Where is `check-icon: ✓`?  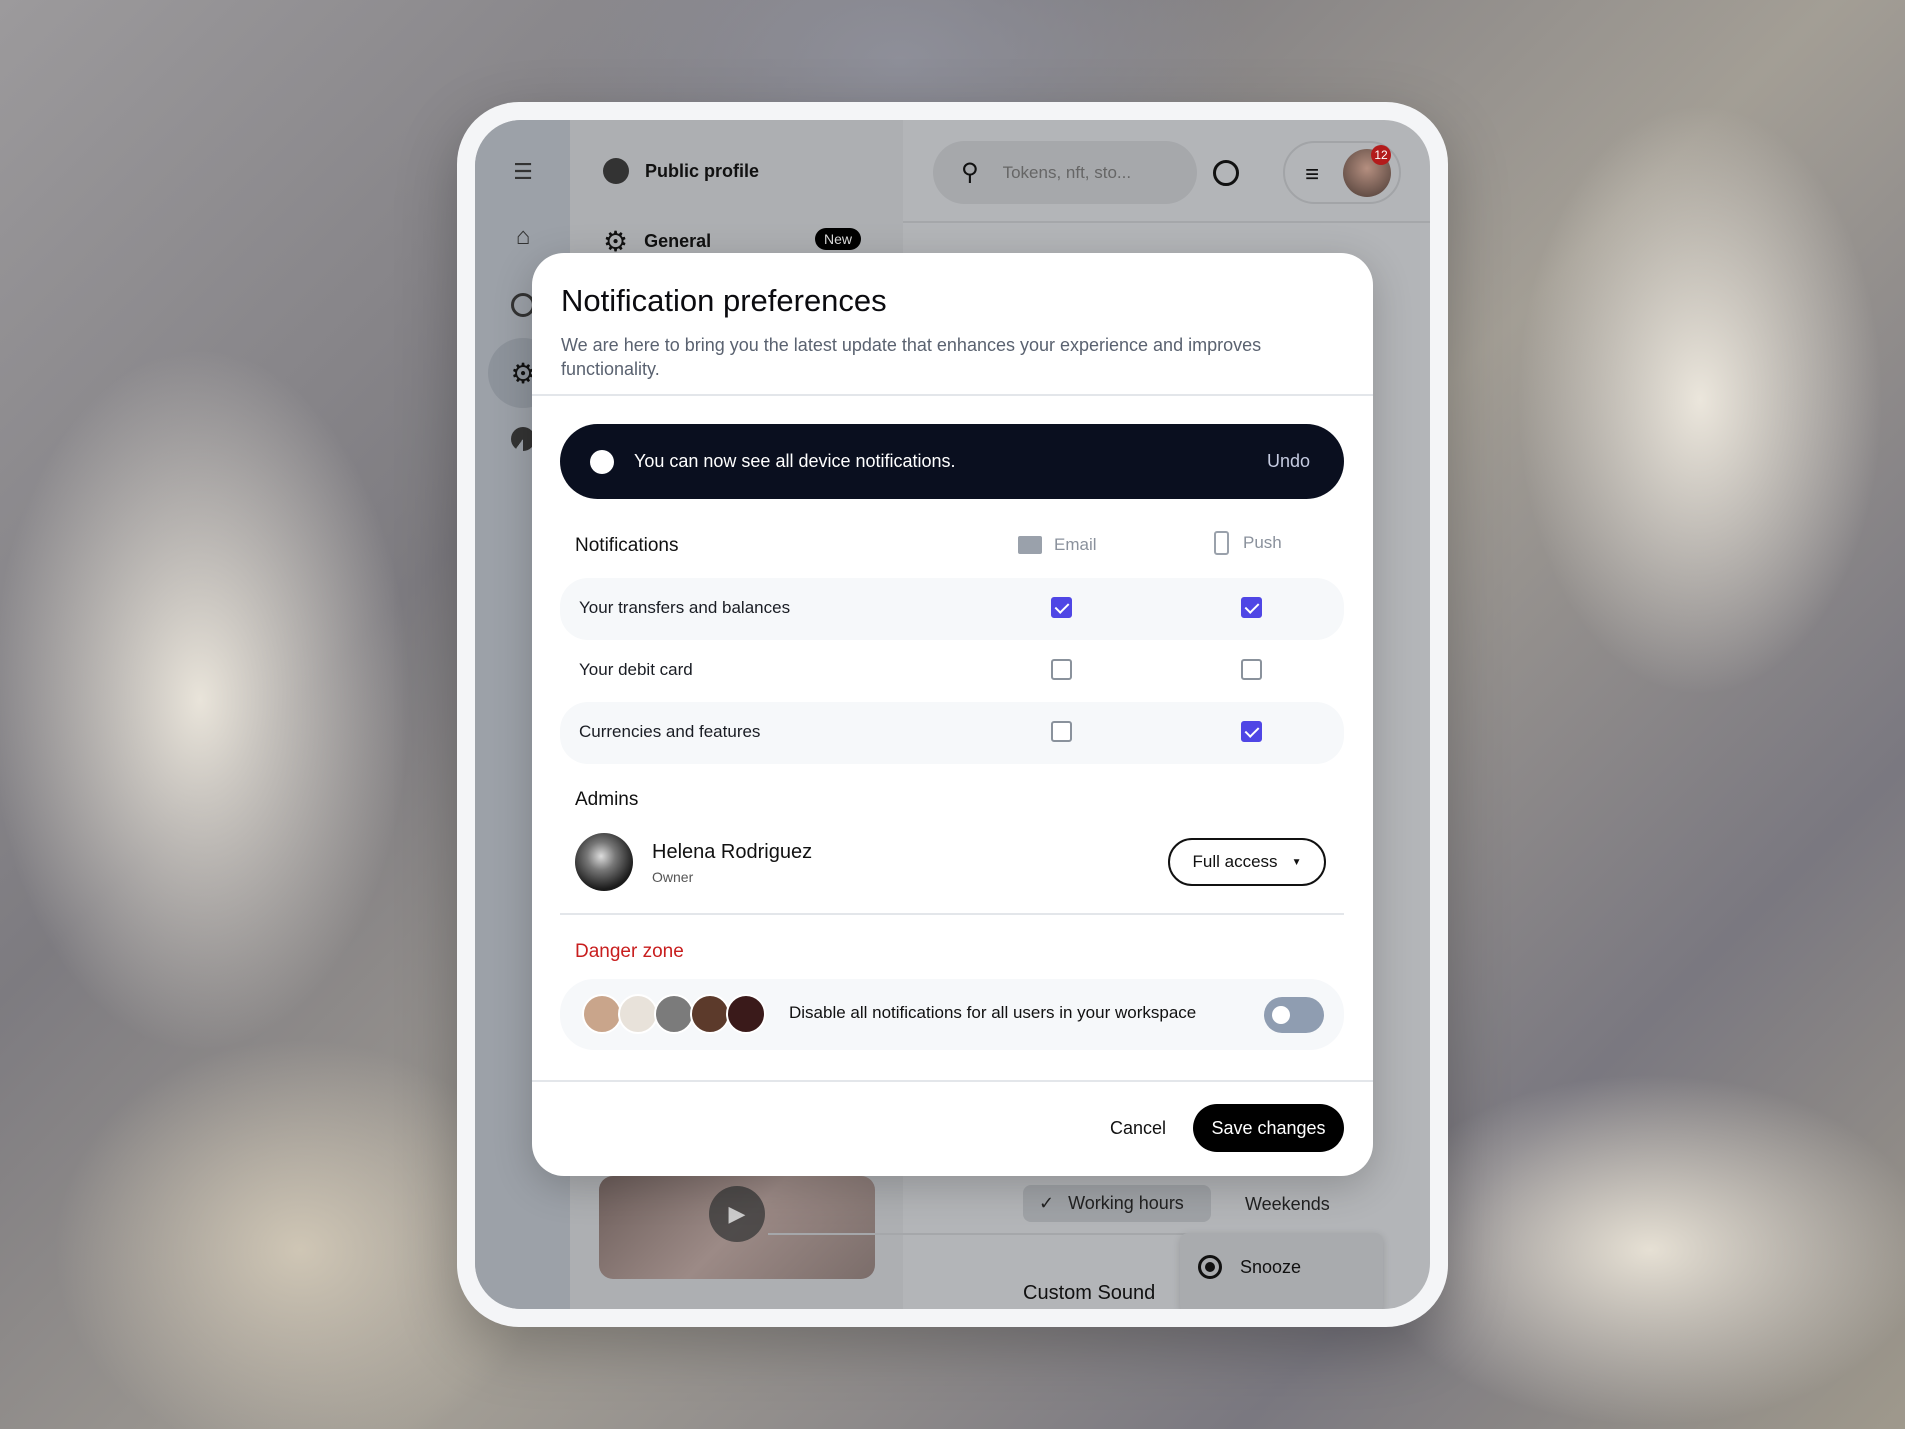
check-icon: ✓ is located at coordinates (1047, 1203).